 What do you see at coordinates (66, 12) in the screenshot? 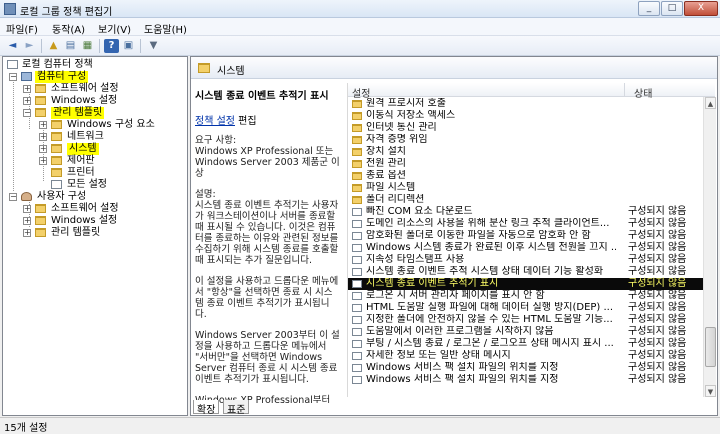
I see `window-title: 로컬 그룹 정책 편집기` at bounding box center [66, 12].